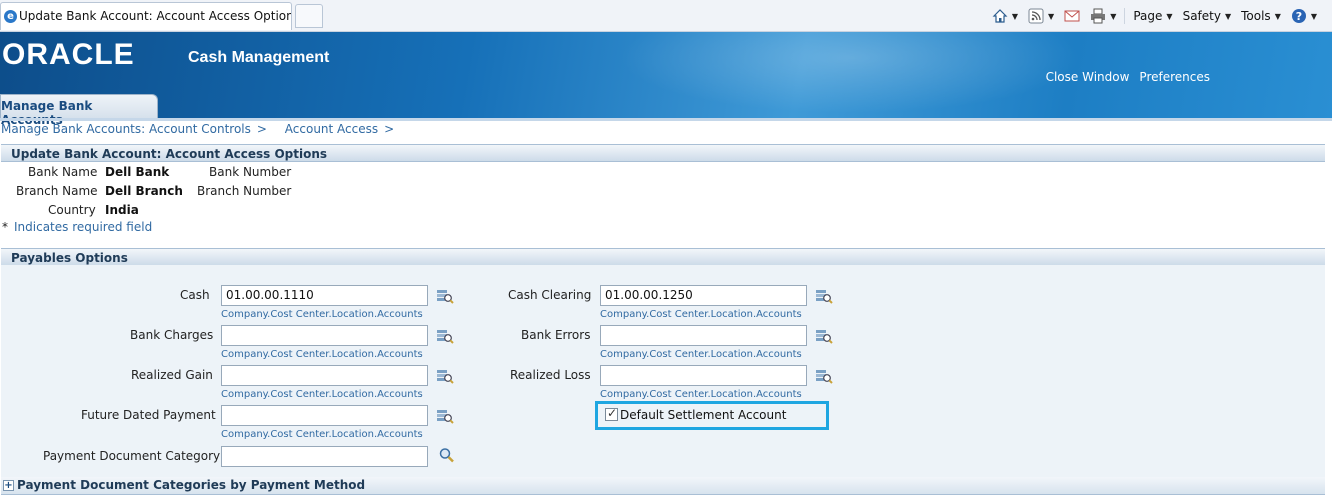 The image size is (1332, 501). I want to click on payment-document-category-input, so click(324, 456).